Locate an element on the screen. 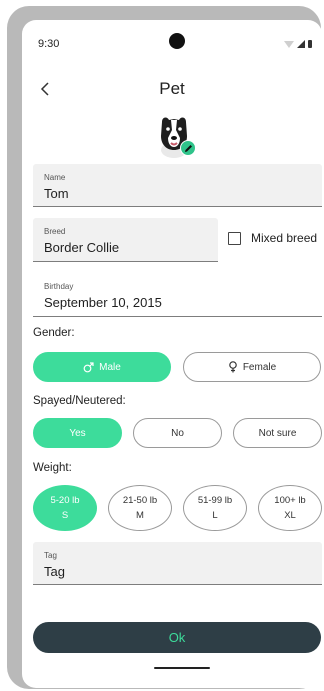 The image size is (324, 691). spayed-no-label: No is located at coordinates (177, 433).